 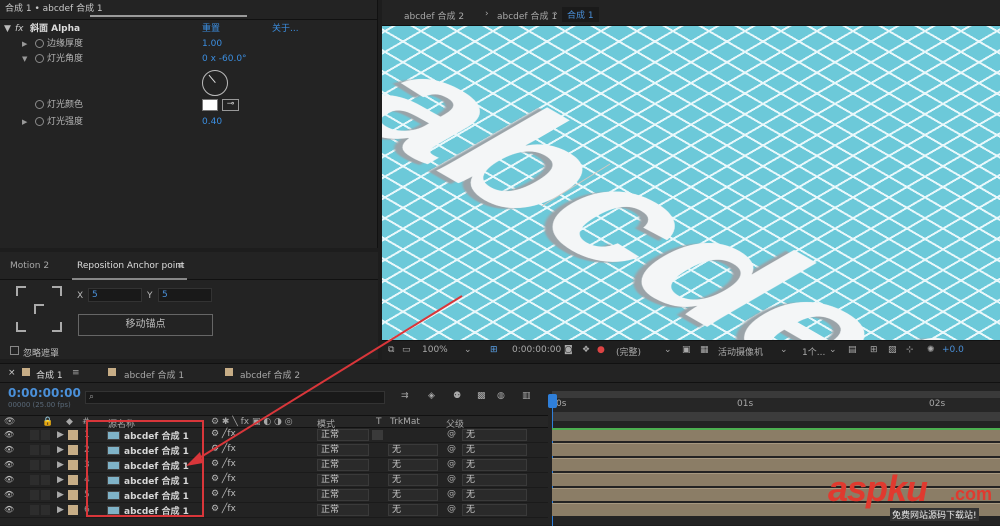 What do you see at coordinates (910, 494) in the screenshot?
I see `watermark-logo: aspku .com 免费网站源码下载站!` at bounding box center [910, 494].